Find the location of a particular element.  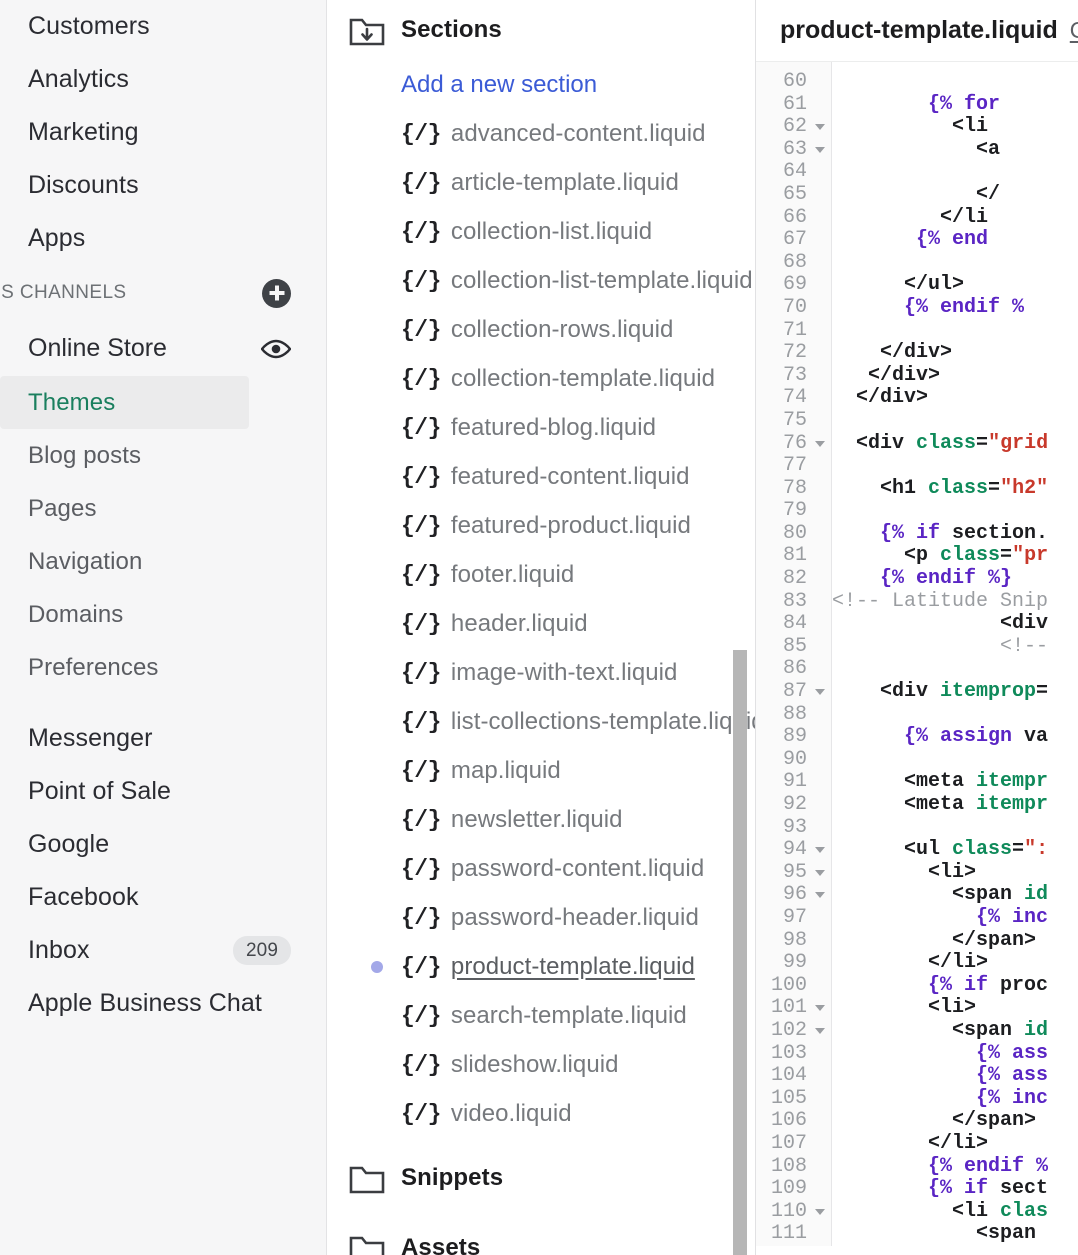

file-list-item: {/} list-collections-template.liquid is located at coordinates (552, 721).